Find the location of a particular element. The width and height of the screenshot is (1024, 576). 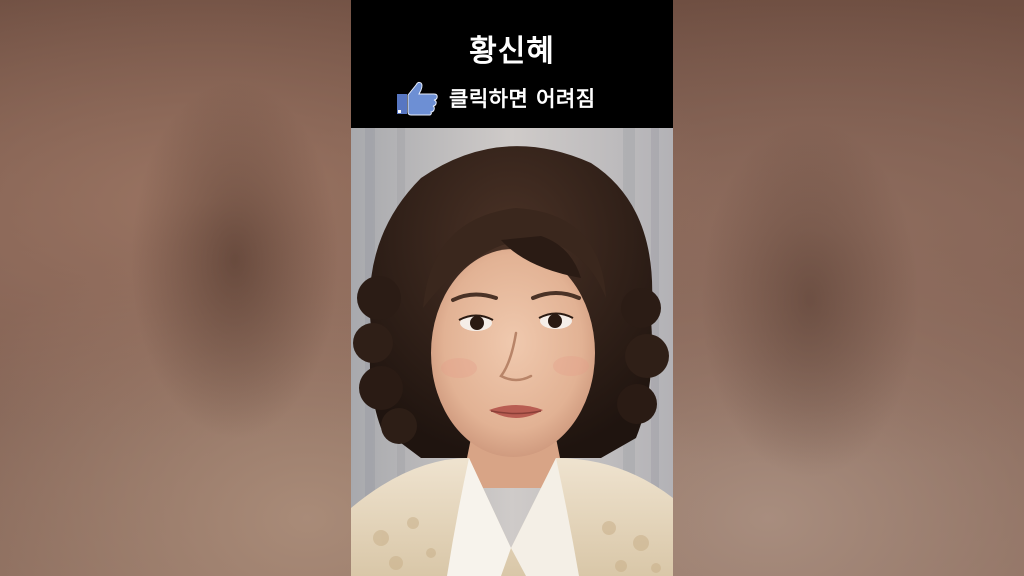

caption-bar: 황신혜 클릭하면 어려짐 is located at coordinates (512, 64).